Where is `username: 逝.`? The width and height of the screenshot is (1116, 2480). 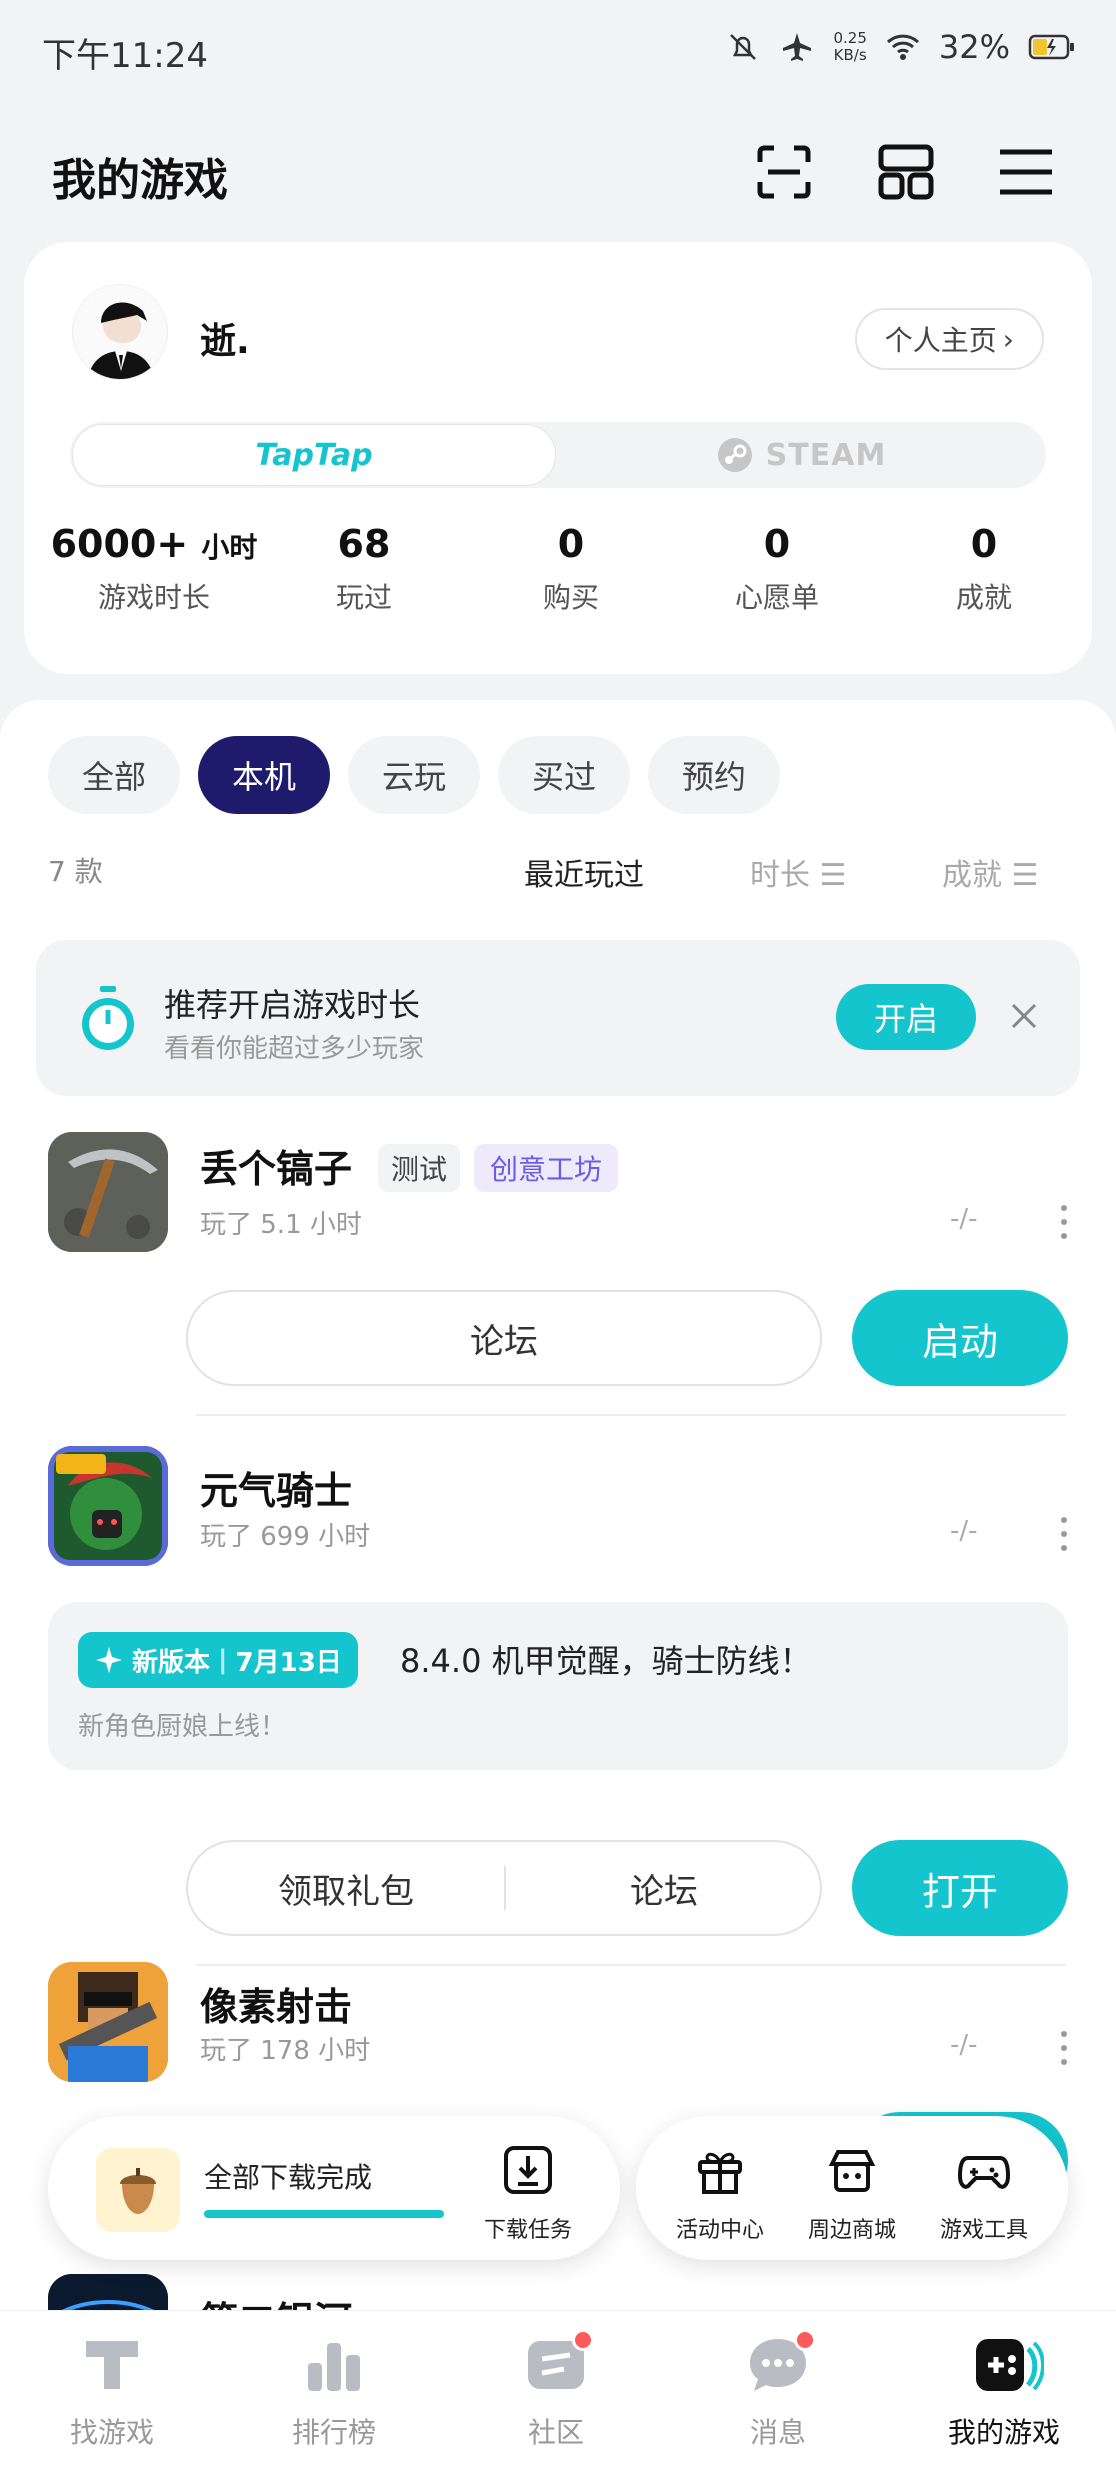
username: 逝. is located at coordinates (225, 341).